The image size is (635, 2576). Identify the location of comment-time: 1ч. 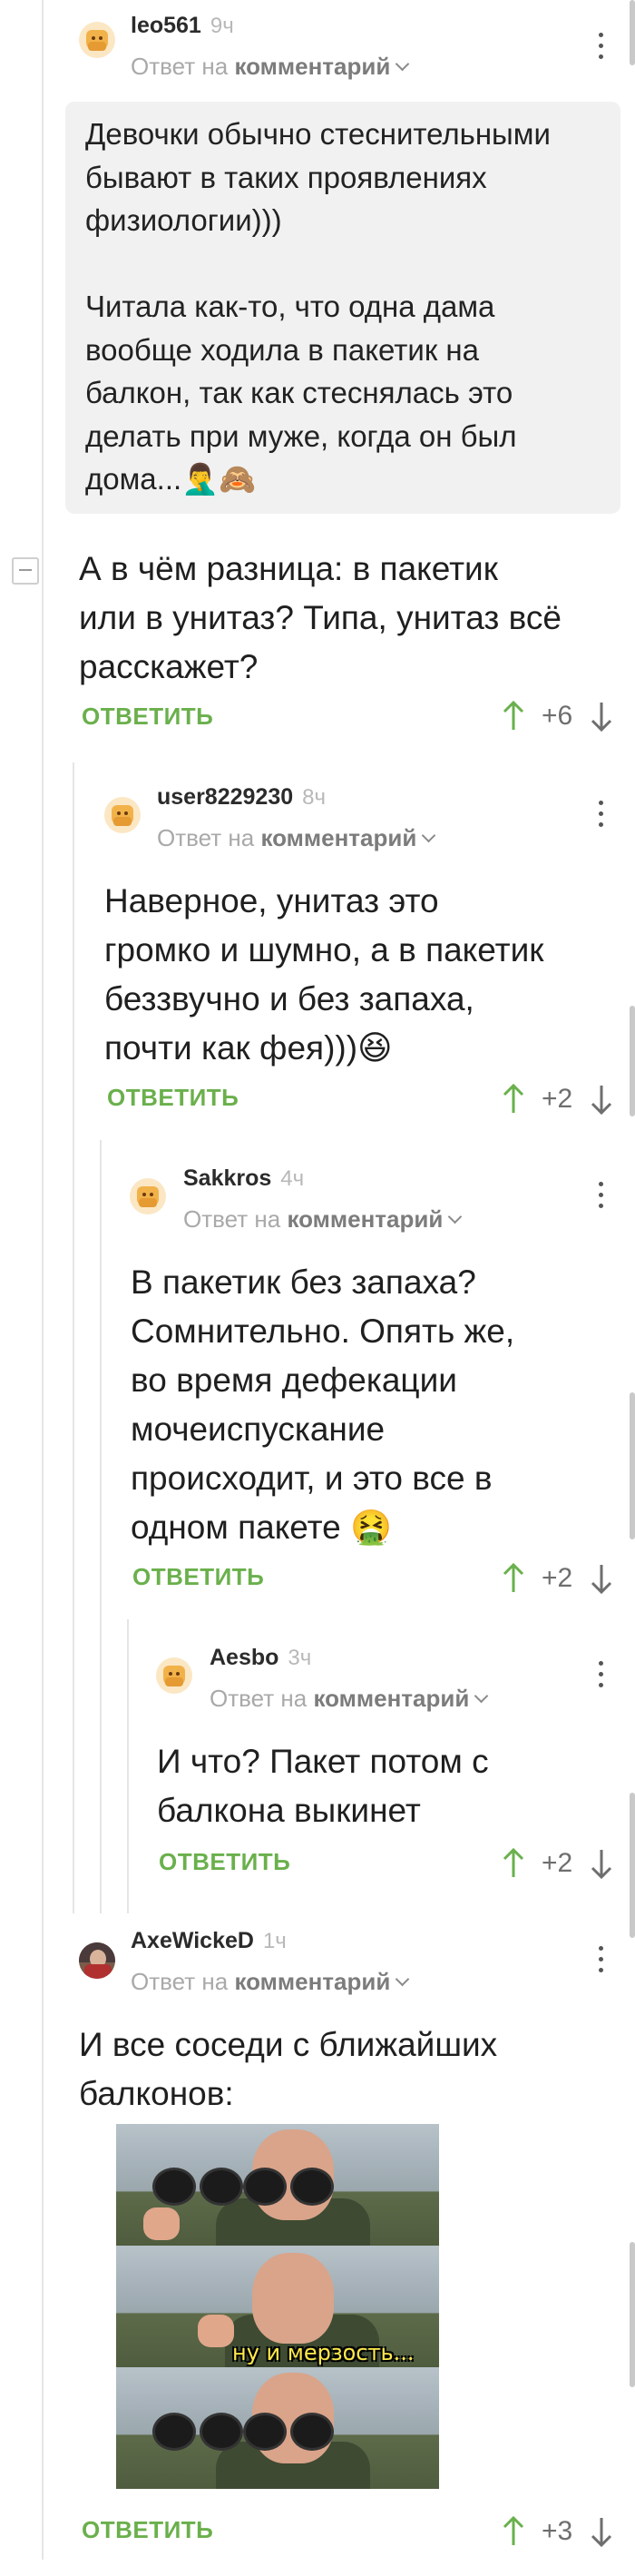
(275, 1941).